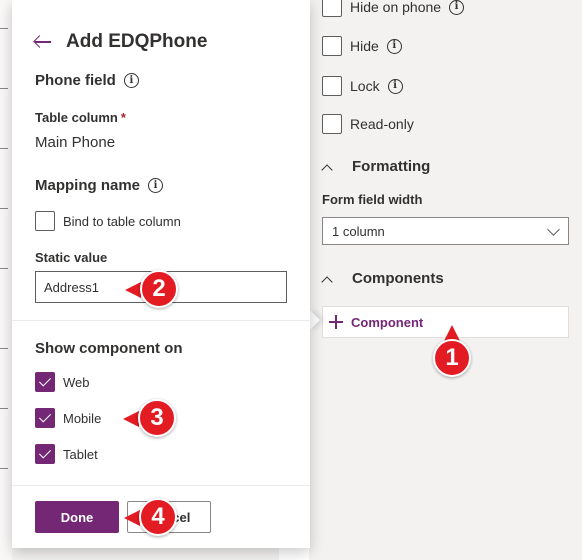 The image size is (582, 560). Describe the element at coordinates (358, 231) in the screenshot. I see `form-field-width-value: 1 column` at that location.